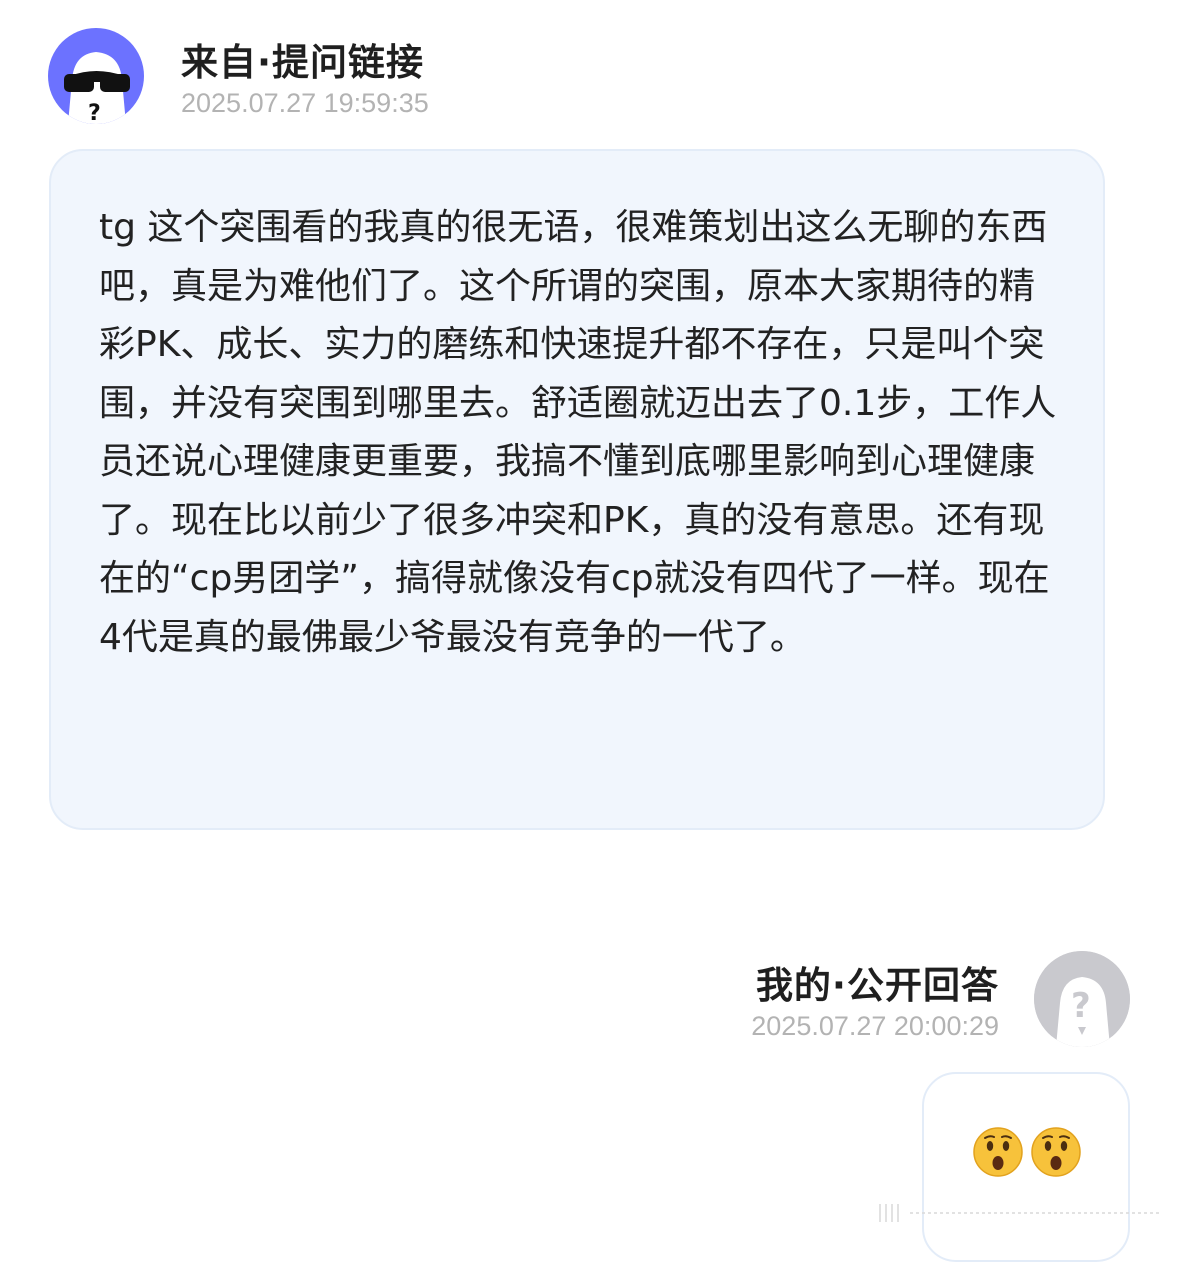 Image resolution: width=1179 pixels, height=1262 pixels. What do you see at coordinates (1019, 1213) in the screenshot?
I see `watermark-decoration` at bounding box center [1019, 1213].